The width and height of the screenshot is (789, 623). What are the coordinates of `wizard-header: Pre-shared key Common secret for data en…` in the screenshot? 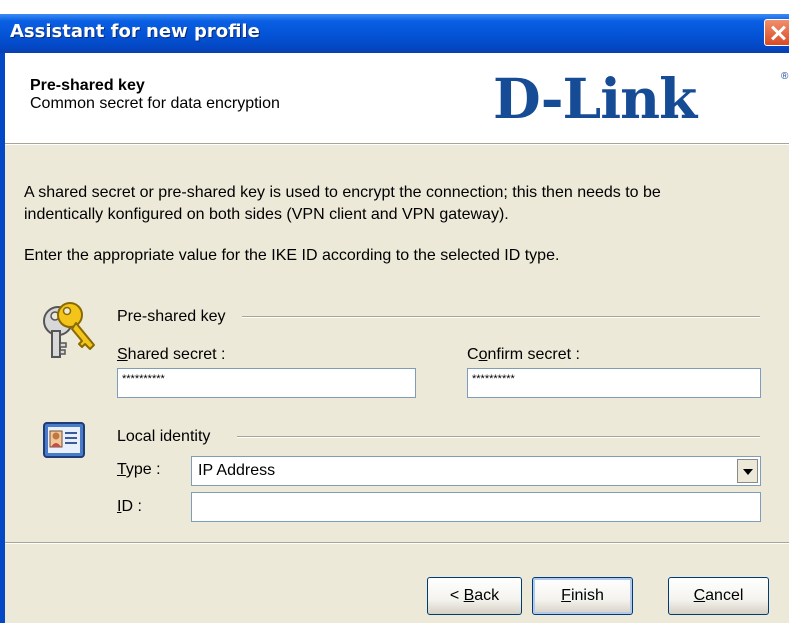 It's located at (397, 98).